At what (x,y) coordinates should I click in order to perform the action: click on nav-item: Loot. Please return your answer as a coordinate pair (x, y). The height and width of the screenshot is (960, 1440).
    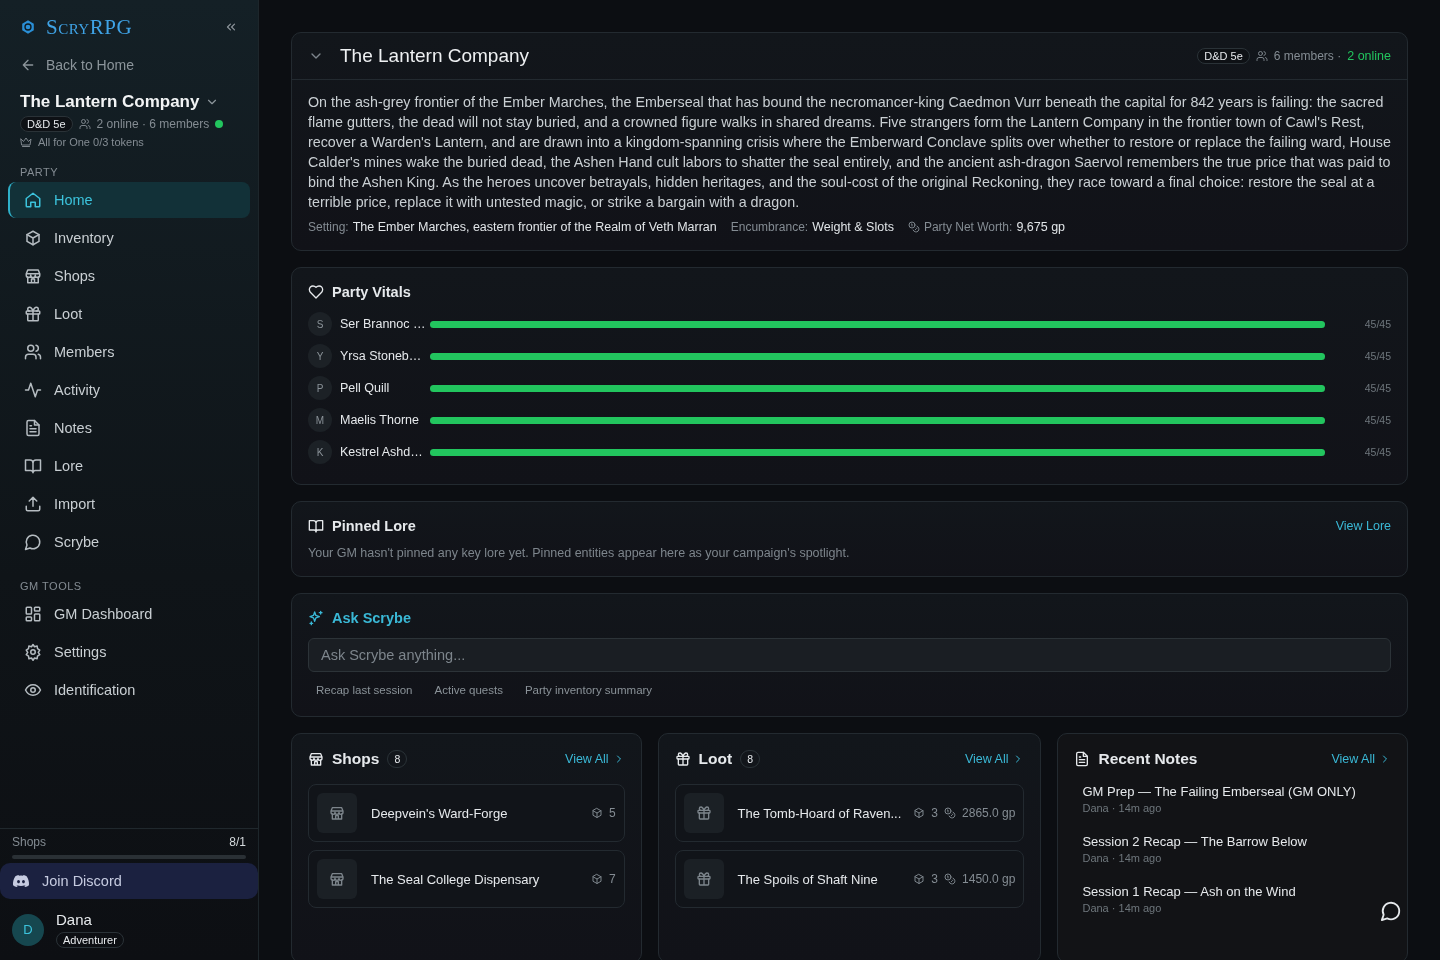
    Looking at the image, I should click on (129, 314).